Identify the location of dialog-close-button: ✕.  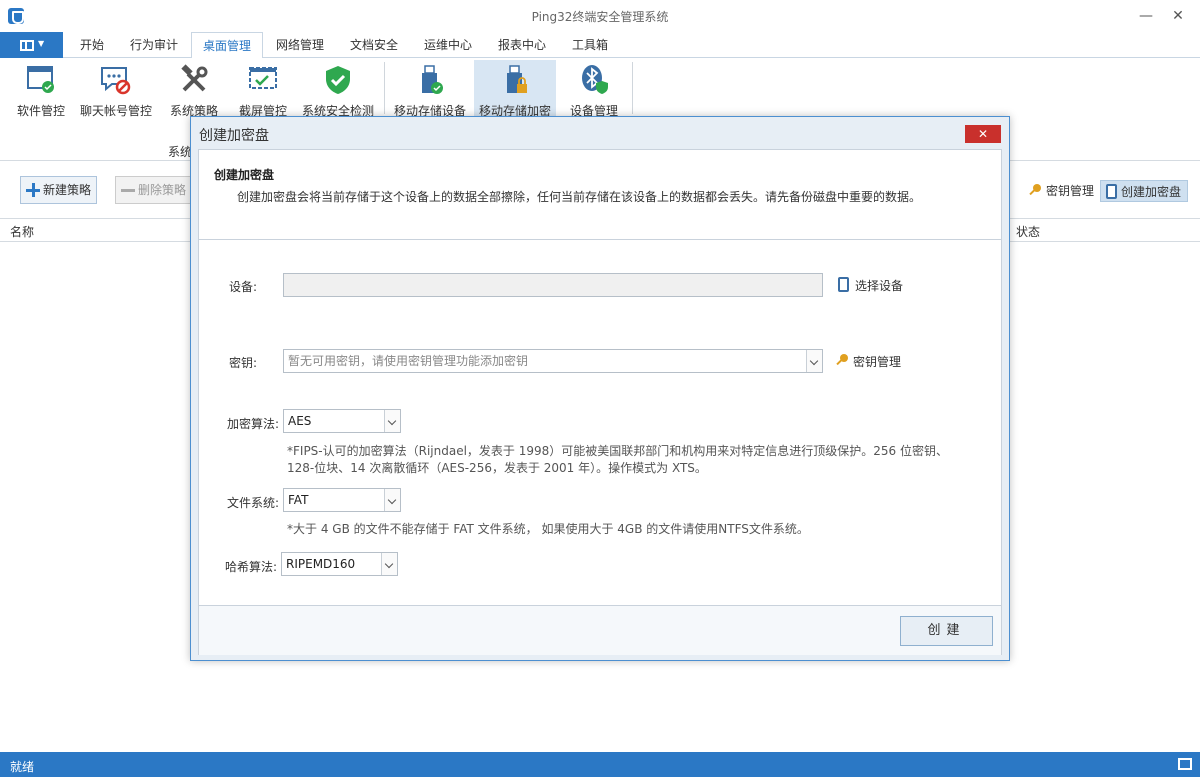
(983, 134).